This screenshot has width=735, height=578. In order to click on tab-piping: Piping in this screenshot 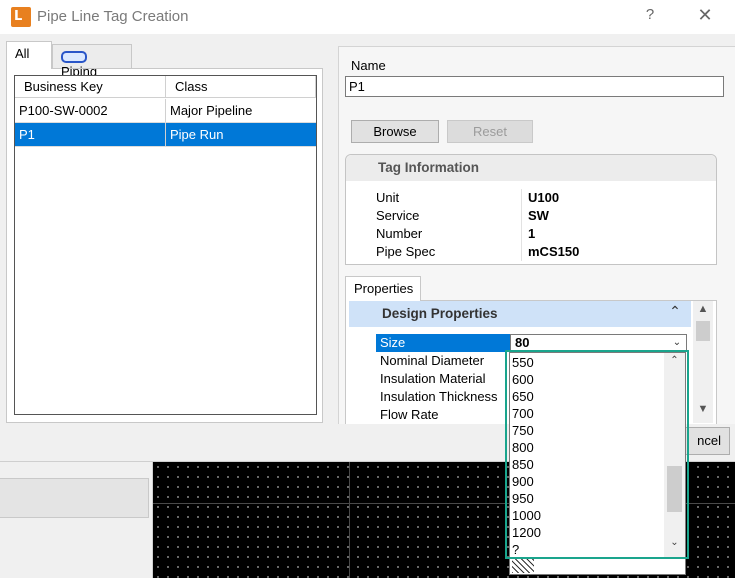, I will do `click(92, 61)`.